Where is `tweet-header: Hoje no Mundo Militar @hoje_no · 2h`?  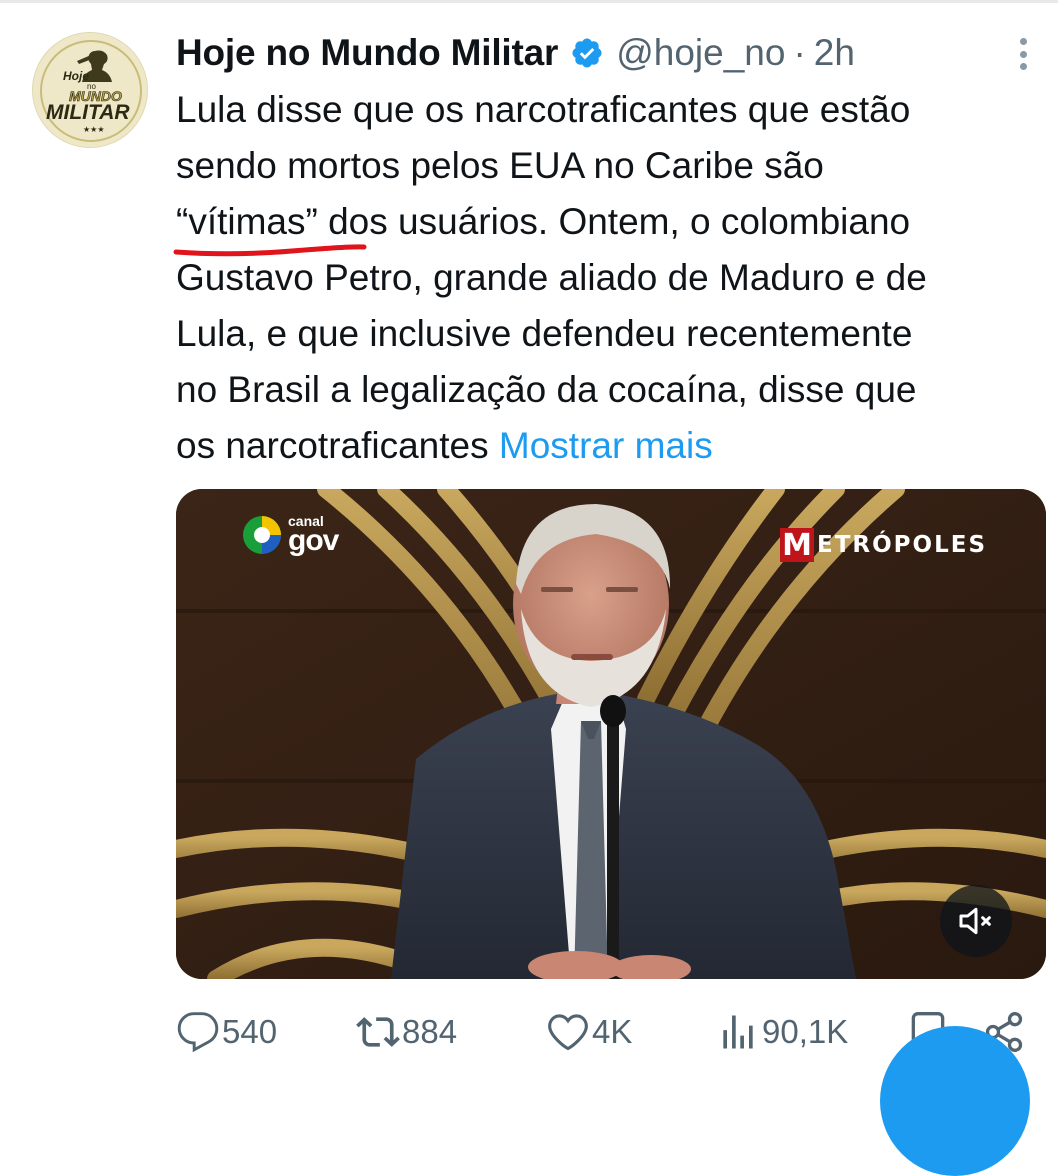 tweet-header: Hoje no Mundo Militar @hoje_no · 2h is located at coordinates (515, 53).